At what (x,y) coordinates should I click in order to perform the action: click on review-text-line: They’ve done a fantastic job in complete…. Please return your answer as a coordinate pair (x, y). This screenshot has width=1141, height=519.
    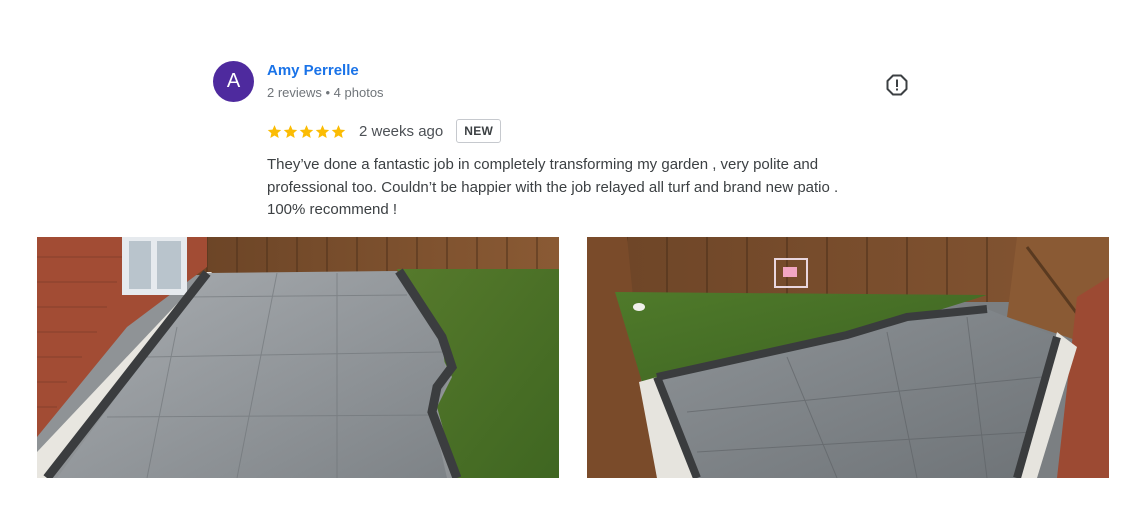
    Looking at the image, I should click on (543, 164).